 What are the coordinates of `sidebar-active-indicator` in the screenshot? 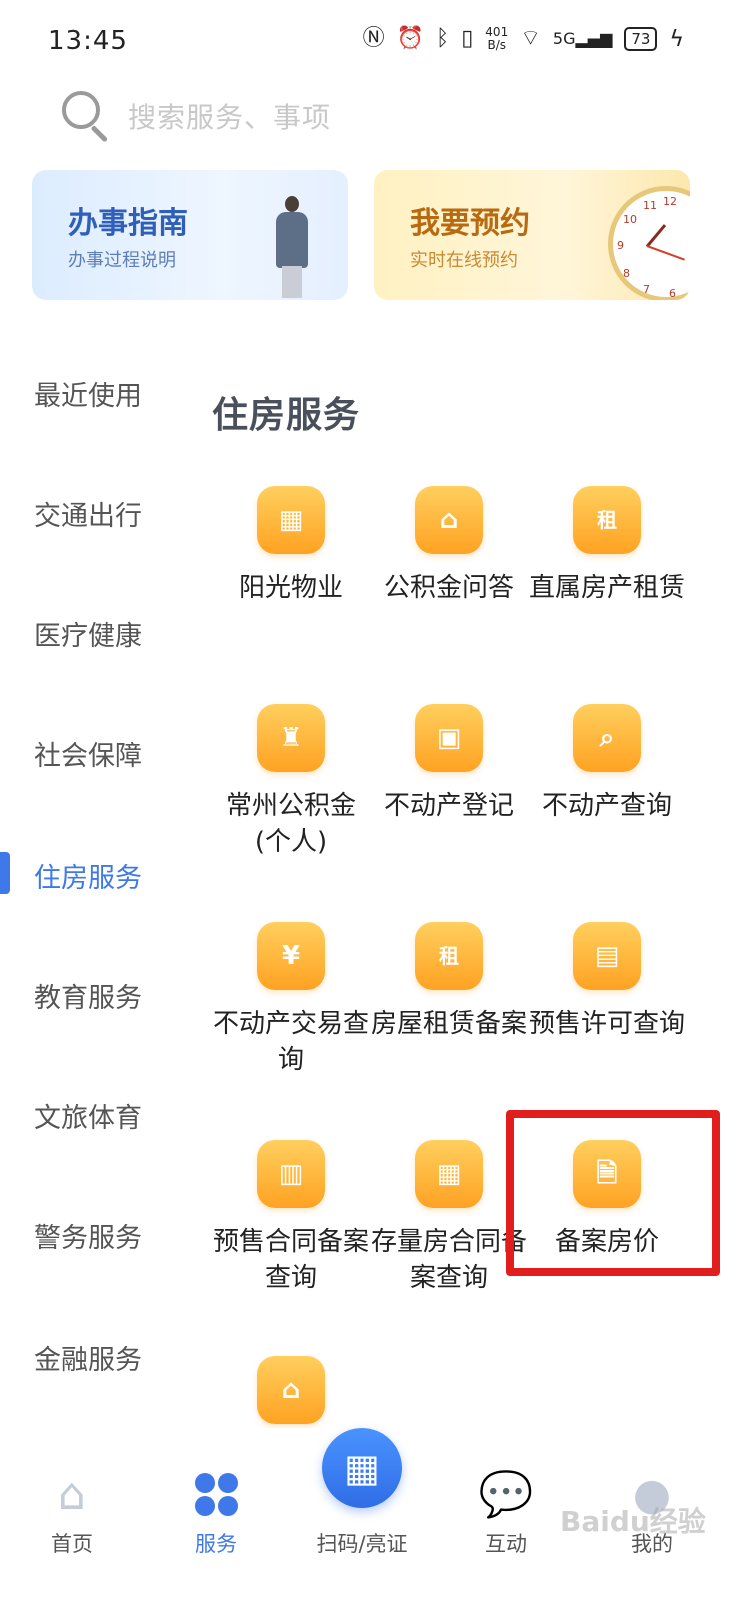 It's located at (5, 873).